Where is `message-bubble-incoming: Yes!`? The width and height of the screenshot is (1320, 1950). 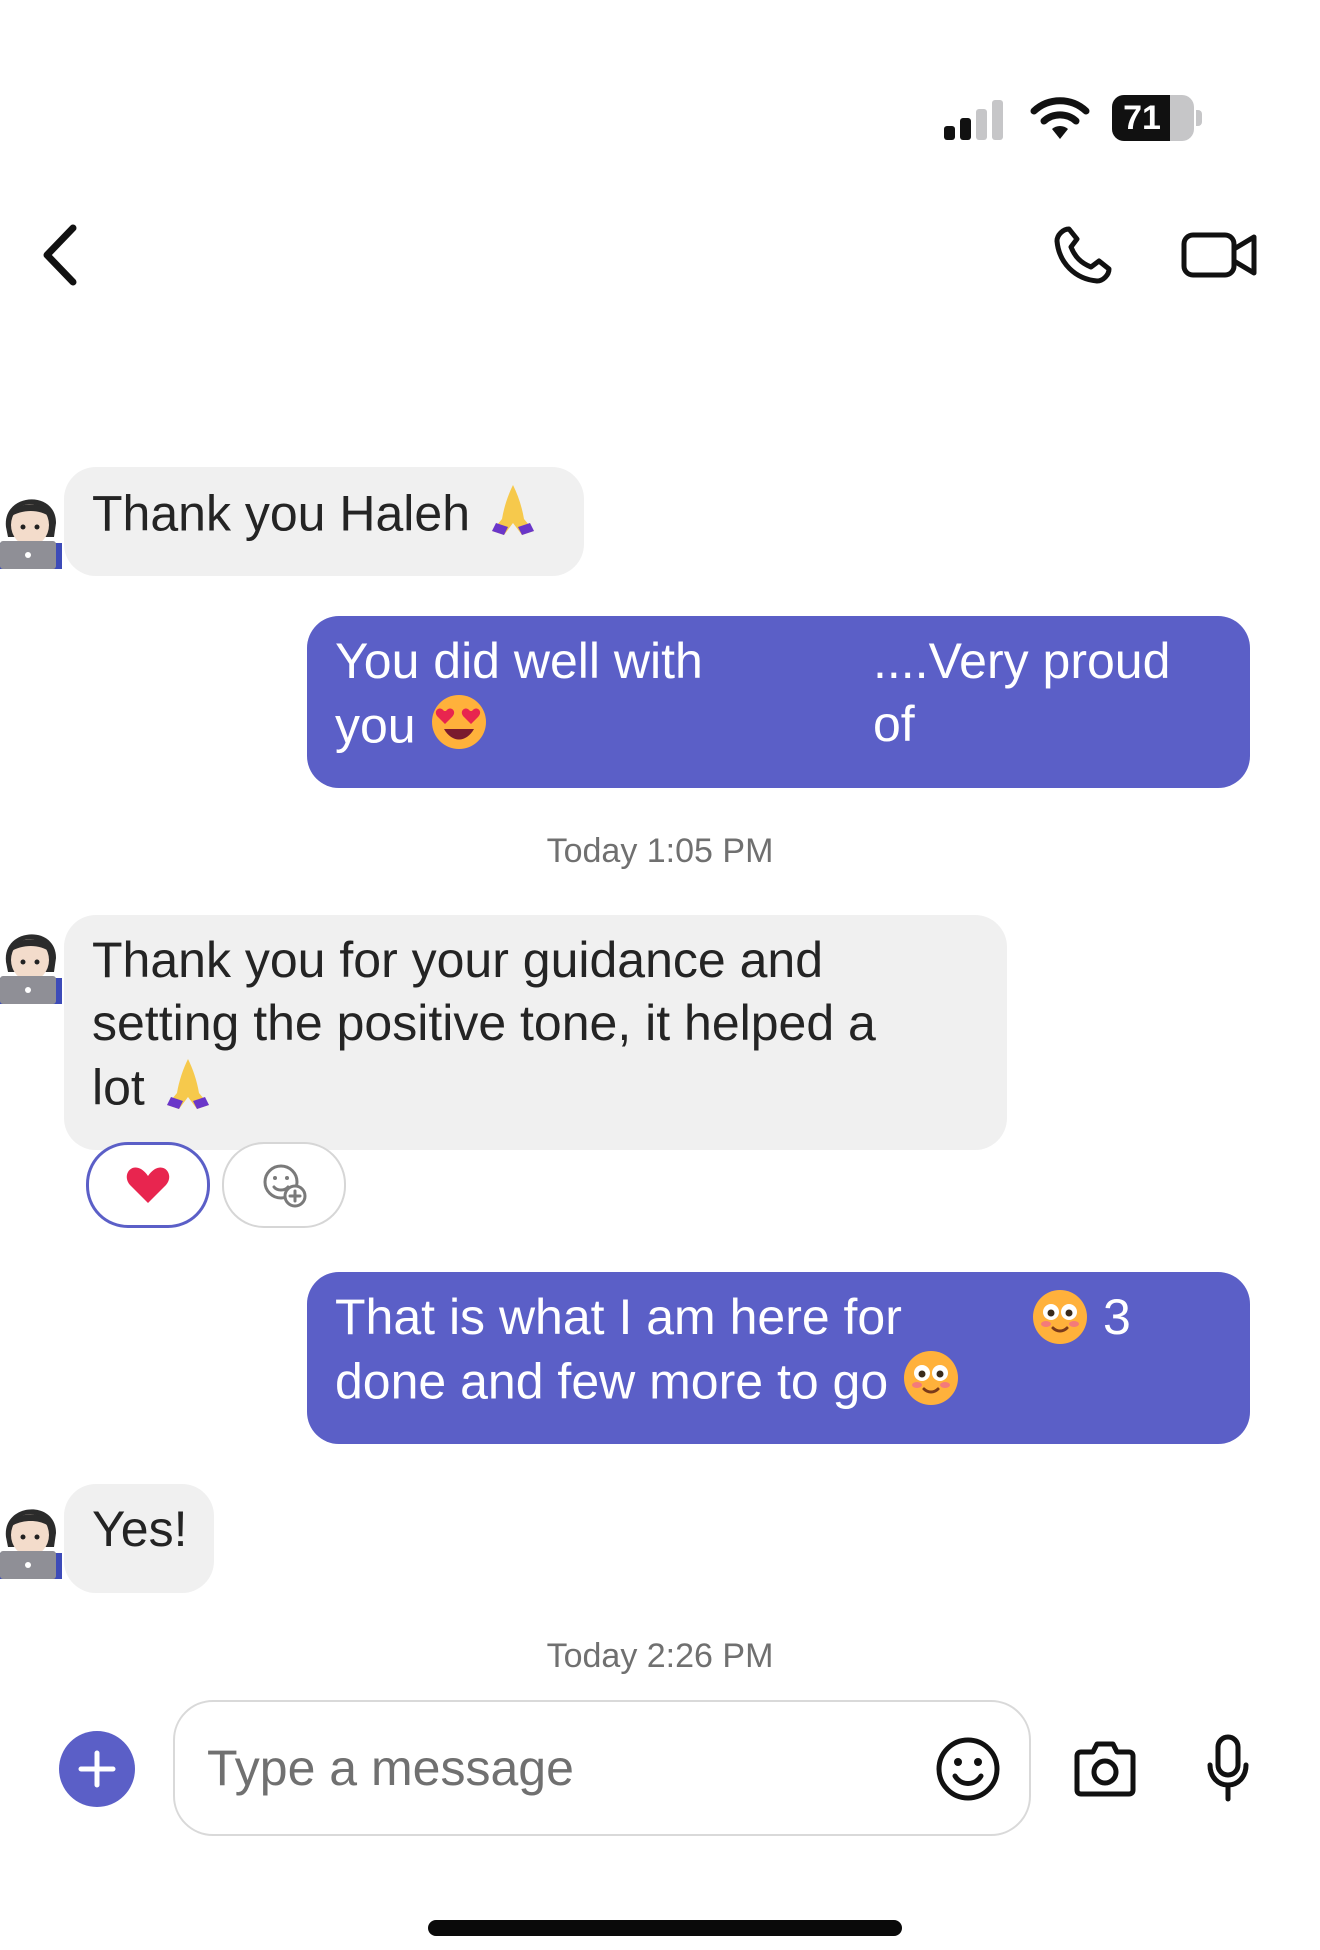 message-bubble-incoming: Yes! is located at coordinates (139, 1538).